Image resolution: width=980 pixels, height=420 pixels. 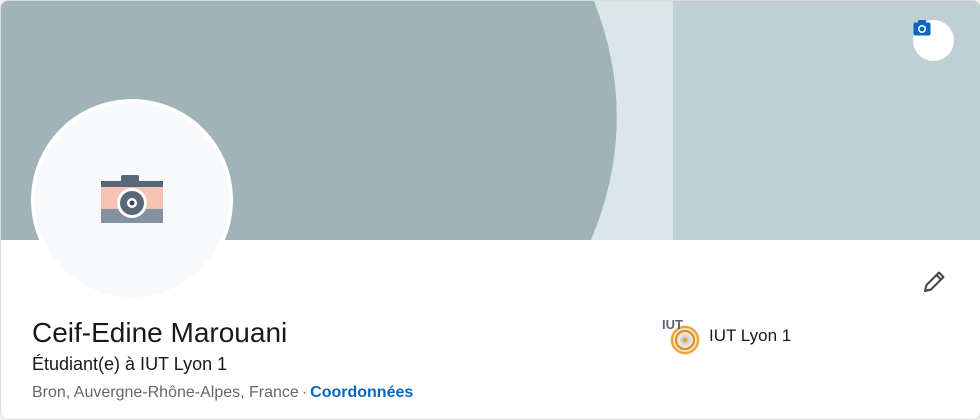 What do you see at coordinates (922, 28) in the screenshot?
I see `camera-icon` at bounding box center [922, 28].